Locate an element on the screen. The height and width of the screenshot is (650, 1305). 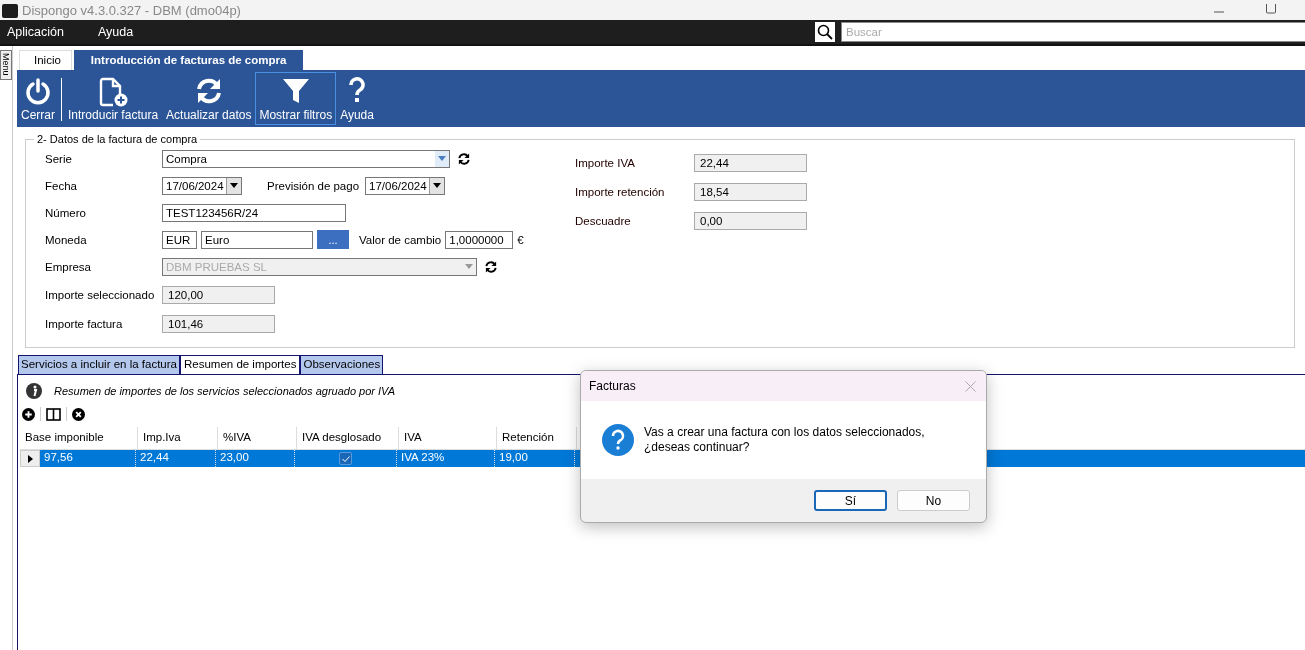
field-label: Moneda is located at coordinates (66, 239).